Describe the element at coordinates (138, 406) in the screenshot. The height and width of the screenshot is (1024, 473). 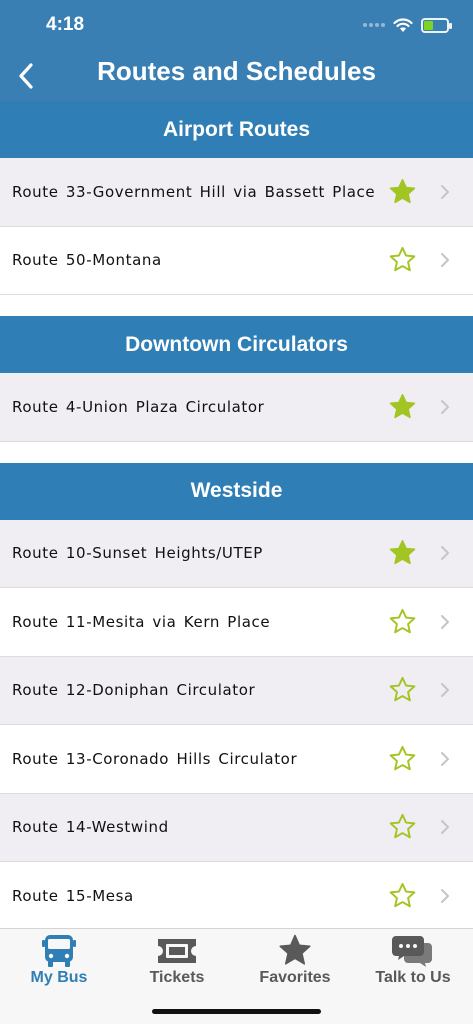
I see `route-label: Route 4-Union Plaza Circulator` at that location.